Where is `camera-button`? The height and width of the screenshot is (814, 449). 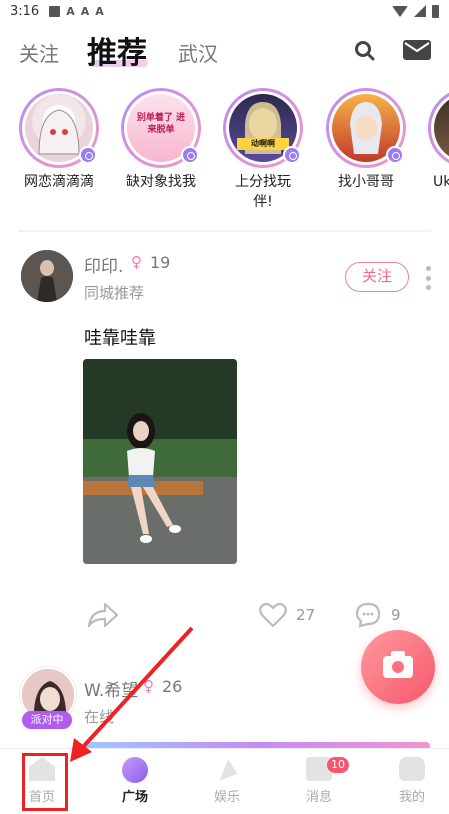
camera-button is located at coordinates (398, 667).